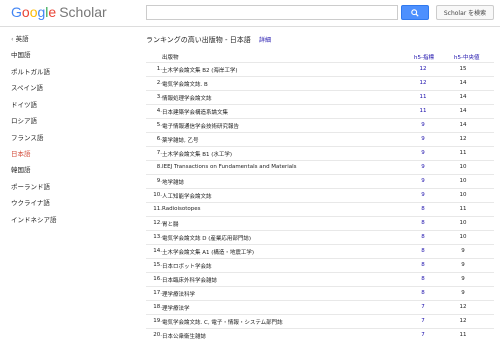  What do you see at coordinates (176, 308) in the screenshot?
I see `publication-link: 理学療法学` at bounding box center [176, 308].